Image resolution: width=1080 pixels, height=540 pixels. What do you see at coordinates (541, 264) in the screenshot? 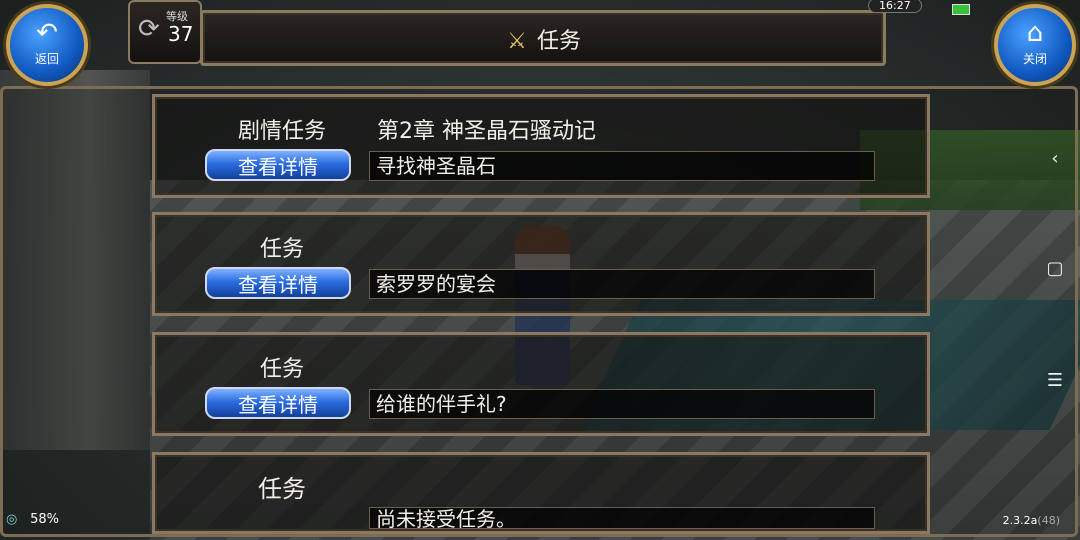
I see `quest-card: 任务 查看详情 索罗罗的宴会` at bounding box center [541, 264].